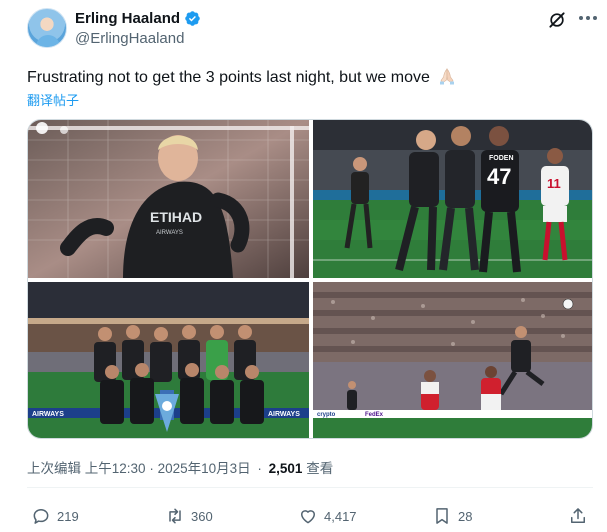 The image size is (607, 532). Describe the element at coordinates (115, 468) in the screenshot. I see `time-value: 上午12:30` at that location.